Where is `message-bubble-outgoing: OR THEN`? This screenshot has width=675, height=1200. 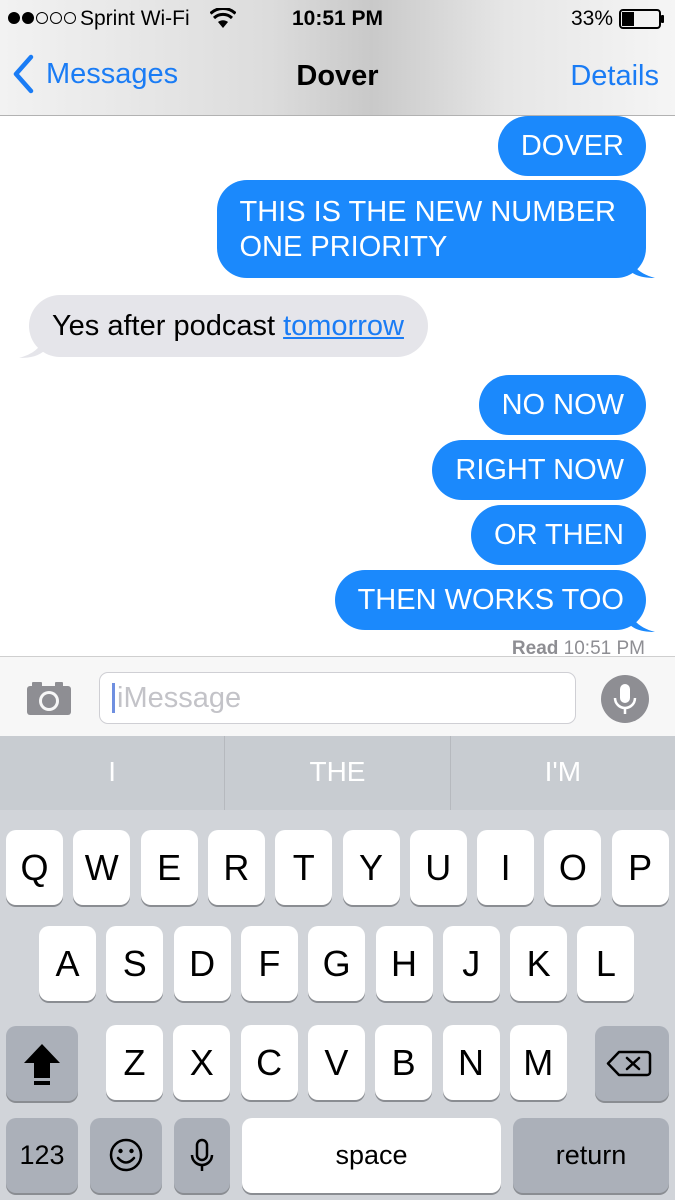
message-bubble-outgoing: OR THEN is located at coordinates (558, 535).